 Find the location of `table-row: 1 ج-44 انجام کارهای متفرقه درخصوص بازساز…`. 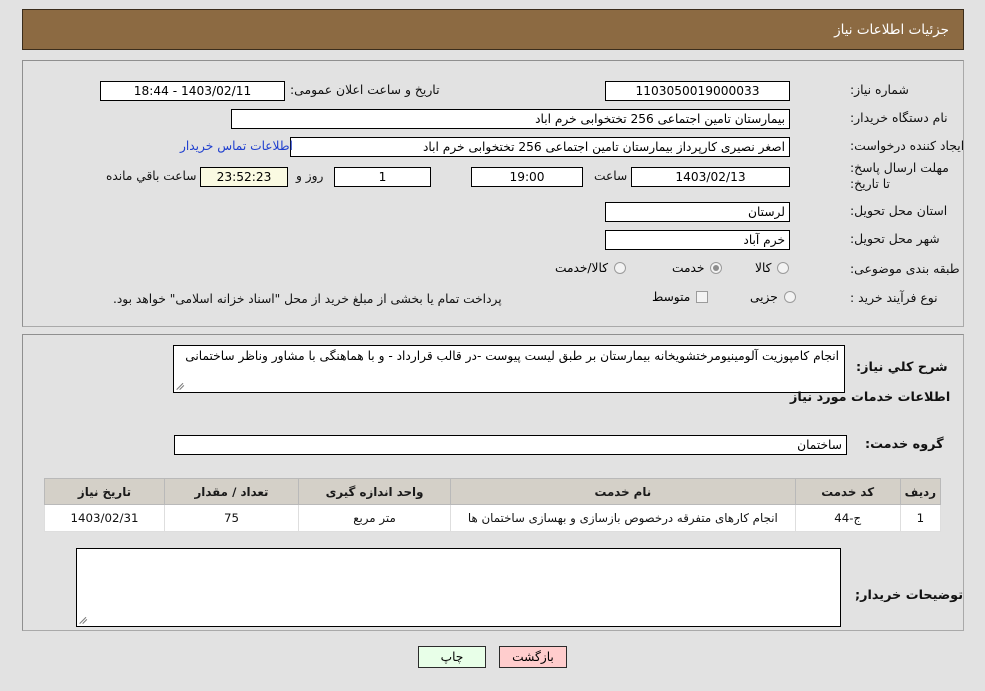

table-row: 1 ج-44 انجام کارهای متفرقه درخصوص بازساز… is located at coordinates (493, 518).